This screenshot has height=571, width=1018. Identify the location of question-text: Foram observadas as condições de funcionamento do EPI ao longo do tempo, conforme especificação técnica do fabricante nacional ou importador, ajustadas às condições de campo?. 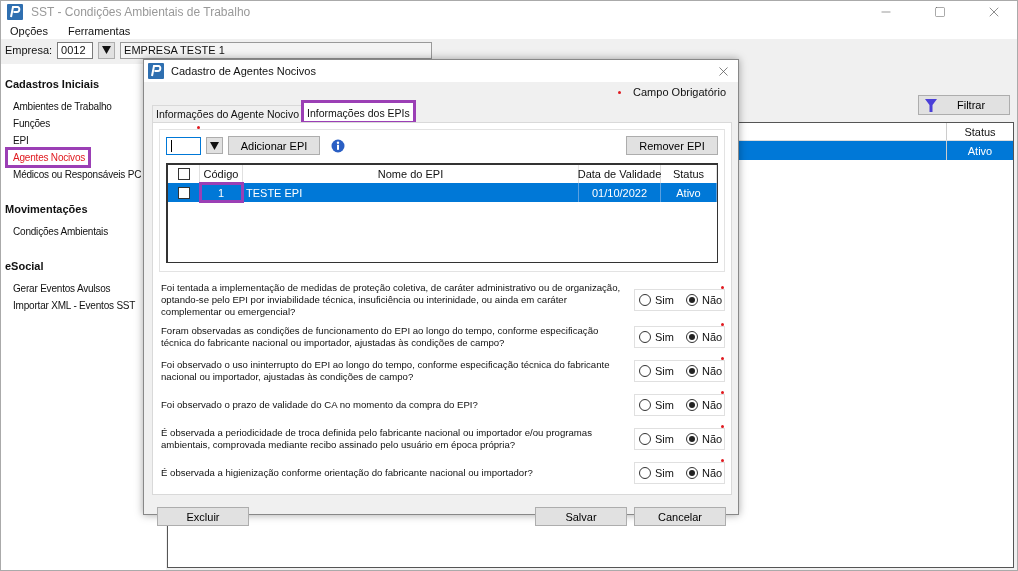
(380, 337).